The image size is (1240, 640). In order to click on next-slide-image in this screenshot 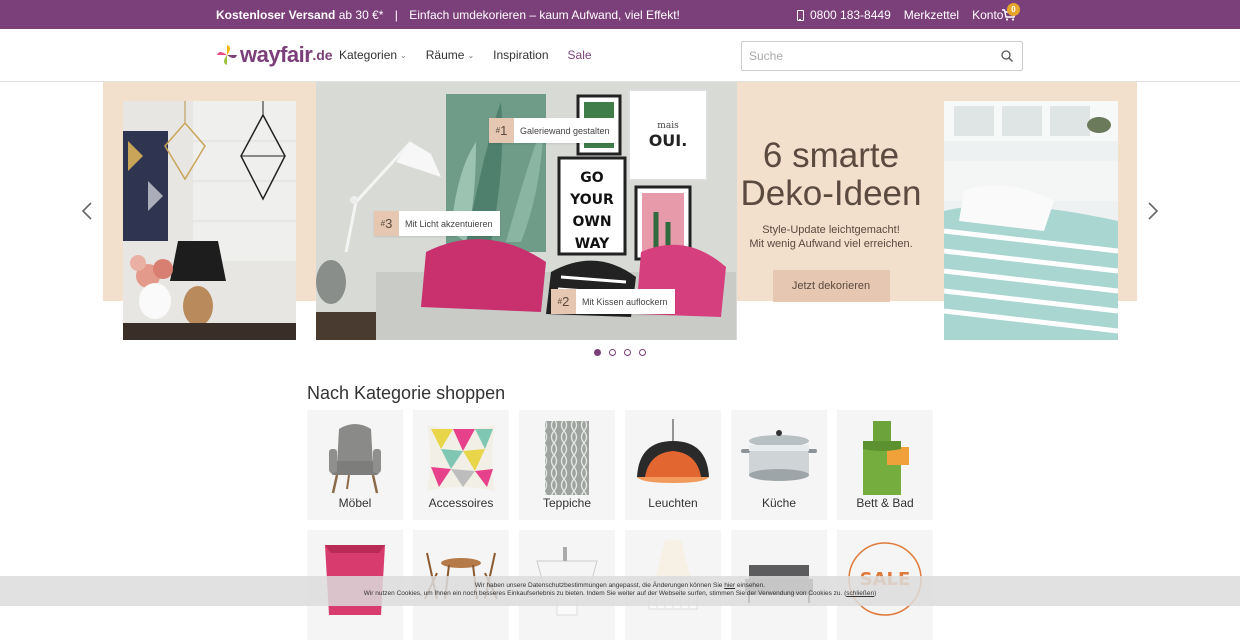, I will do `click(1031, 220)`.